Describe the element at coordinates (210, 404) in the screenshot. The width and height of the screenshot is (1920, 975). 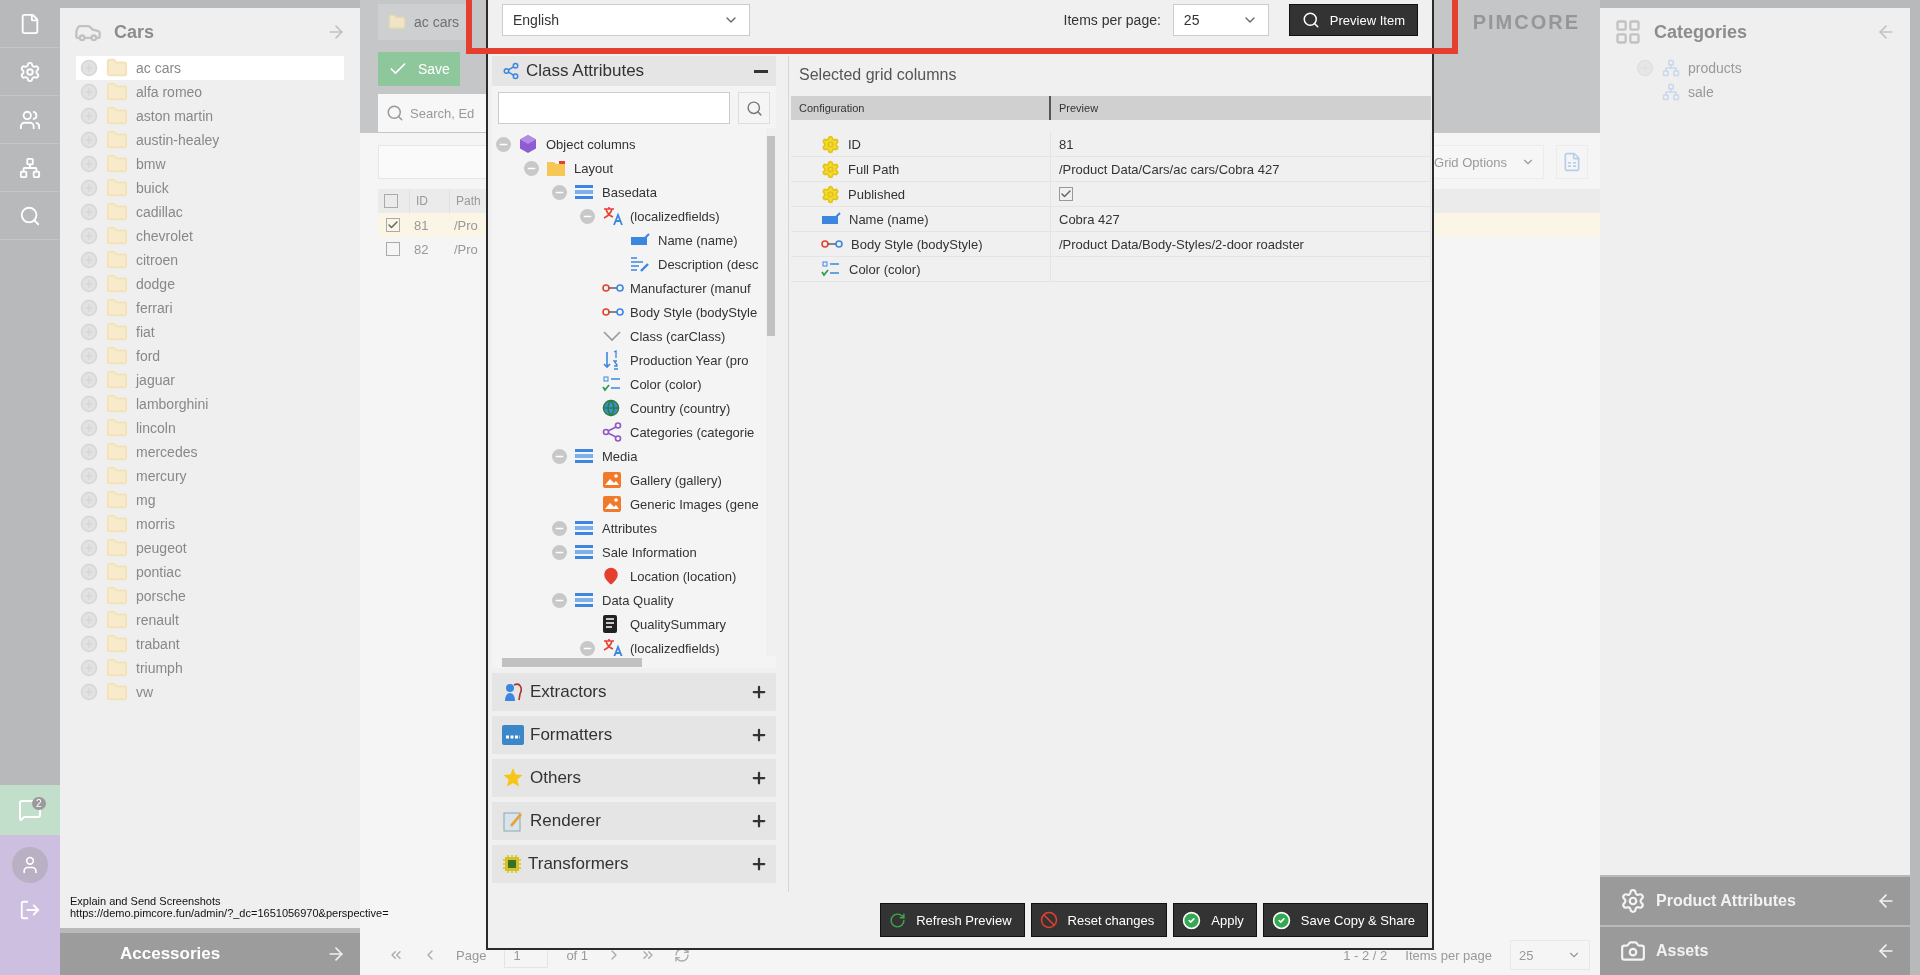
I see `tree-item: lamborghini` at that location.